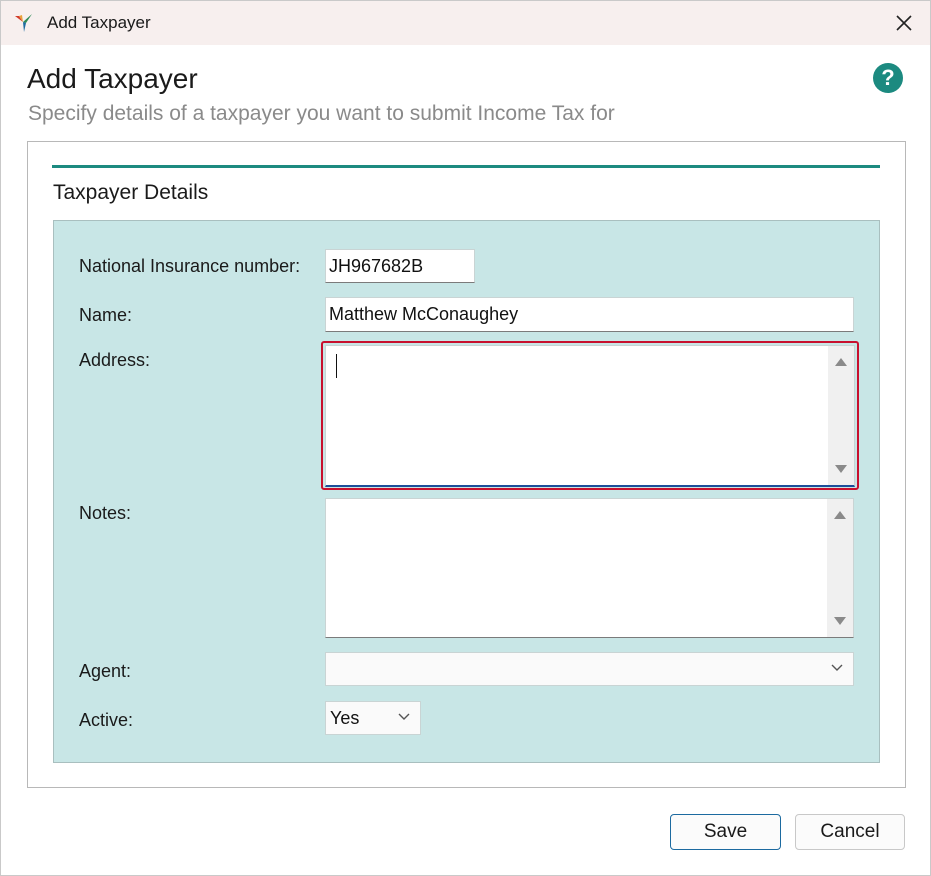 The width and height of the screenshot is (931, 876). I want to click on agent-label: Agent:, so click(105, 671).